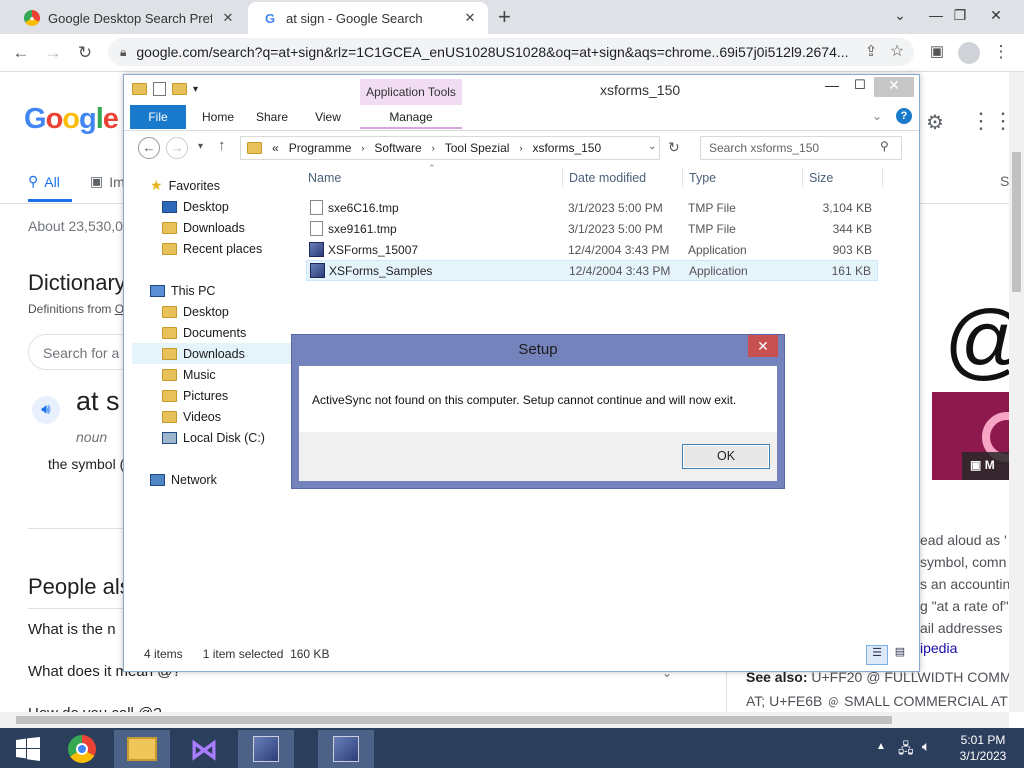 The image size is (1024, 768). What do you see at coordinates (222, 145) in the screenshot?
I see `up-arrow-icon: ↑` at bounding box center [222, 145].